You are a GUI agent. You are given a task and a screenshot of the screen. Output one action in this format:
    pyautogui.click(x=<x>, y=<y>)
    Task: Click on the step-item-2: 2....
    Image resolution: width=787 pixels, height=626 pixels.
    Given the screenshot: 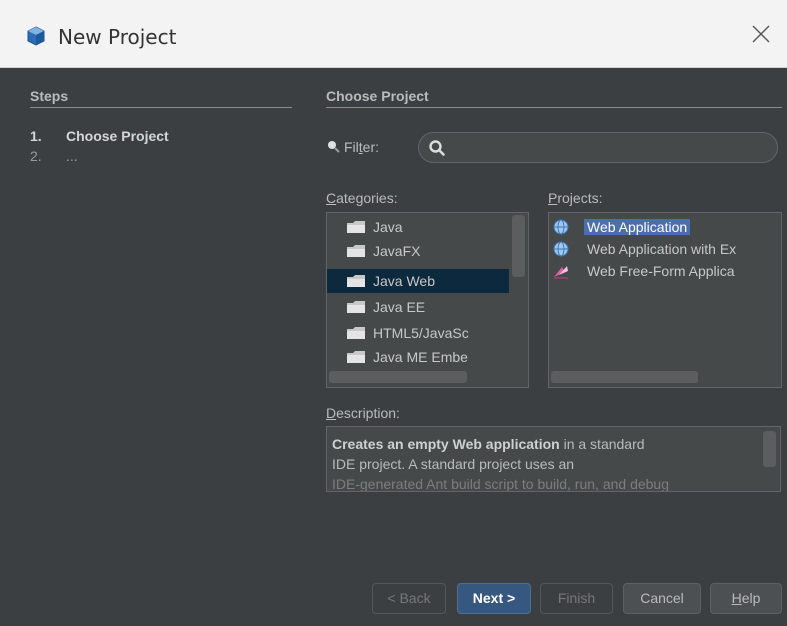 What is the action you would take?
    pyautogui.click(x=54, y=156)
    